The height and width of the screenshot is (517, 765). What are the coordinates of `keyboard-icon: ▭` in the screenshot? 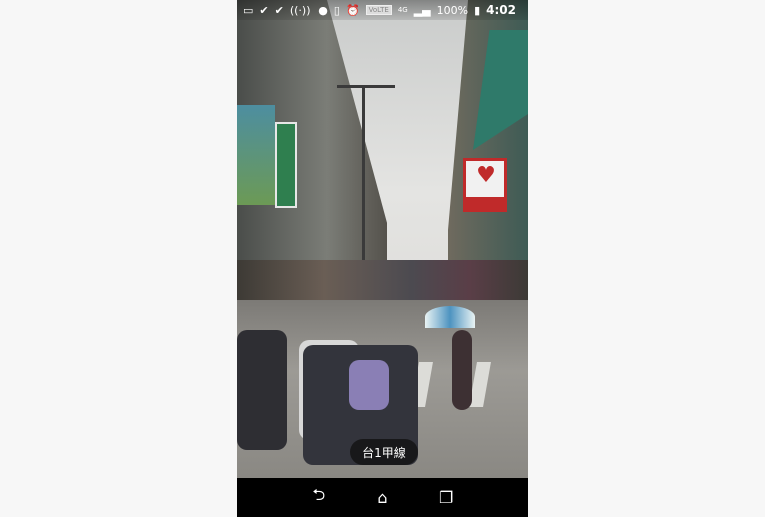 It's located at (248, 10).